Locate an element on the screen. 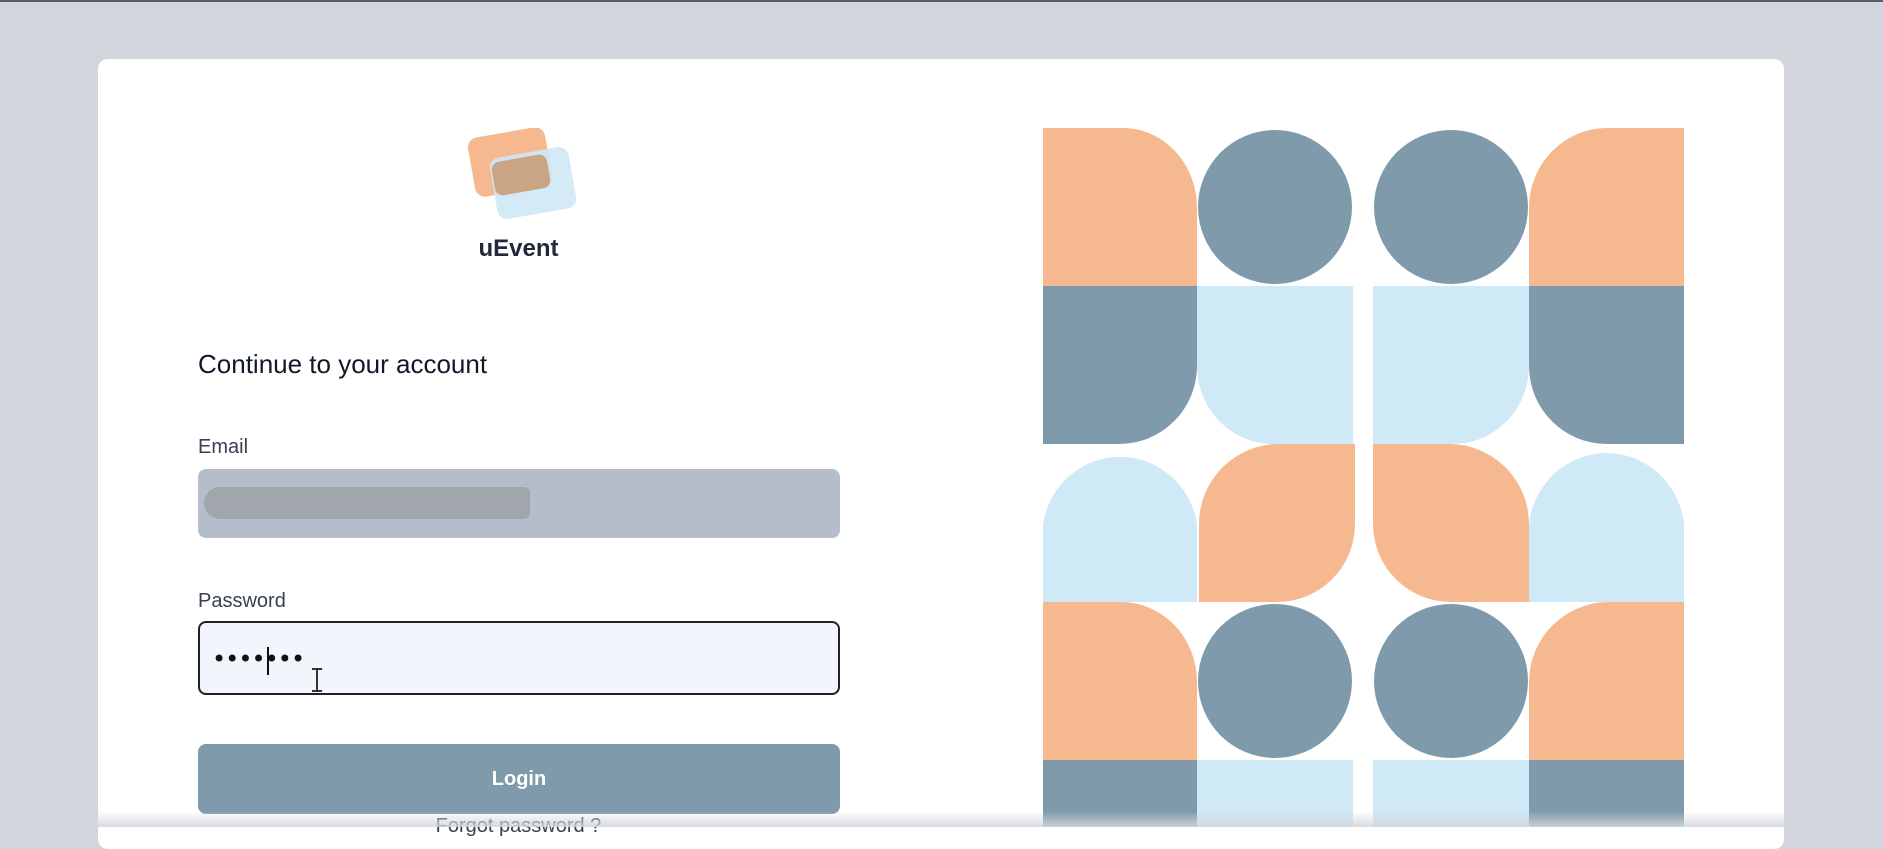 The width and height of the screenshot is (1883, 849). login-button: Login is located at coordinates (519, 779).